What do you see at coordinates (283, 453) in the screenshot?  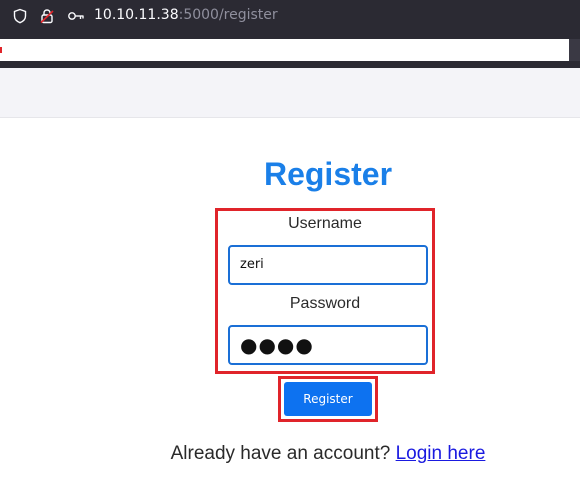 I see `login-prompt-text: Already have an account?` at bounding box center [283, 453].